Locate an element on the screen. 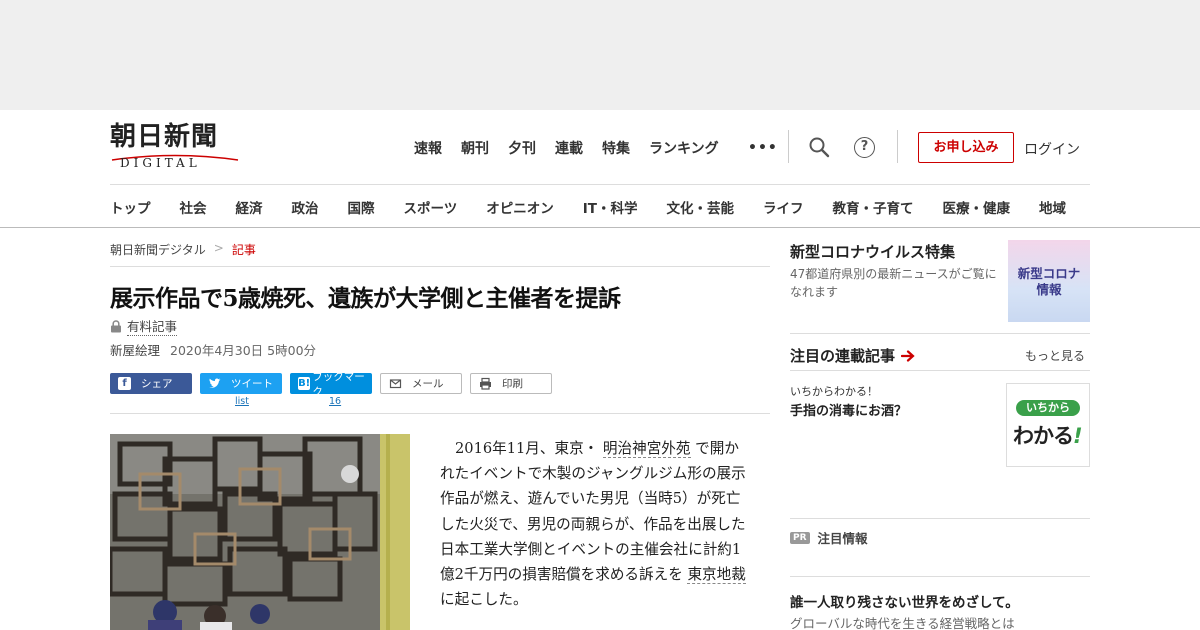 The image size is (1200, 630). category-international: 国際 is located at coordinates (361, 207).